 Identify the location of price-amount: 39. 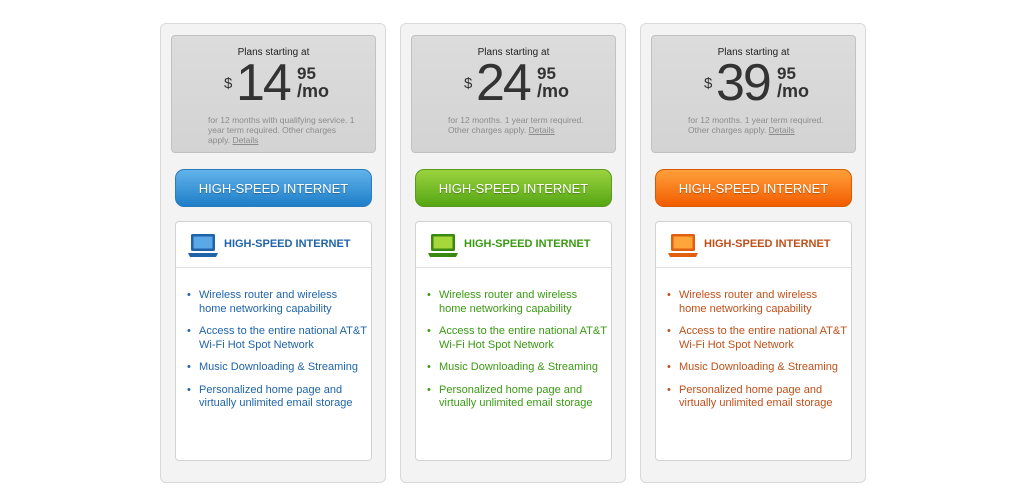
(744, 83).